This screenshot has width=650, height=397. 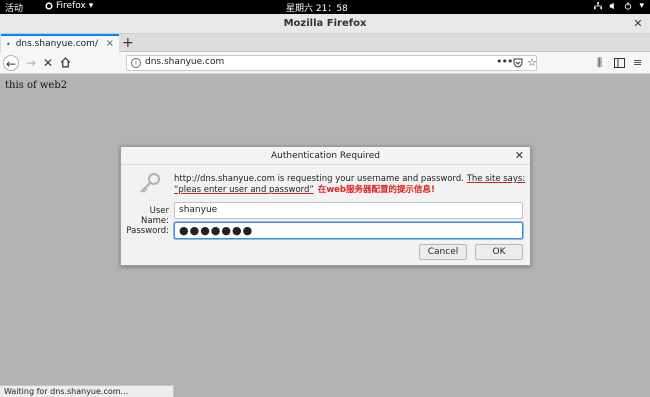 I want to click on new-tab-button: +, so click(x=128, y=43).